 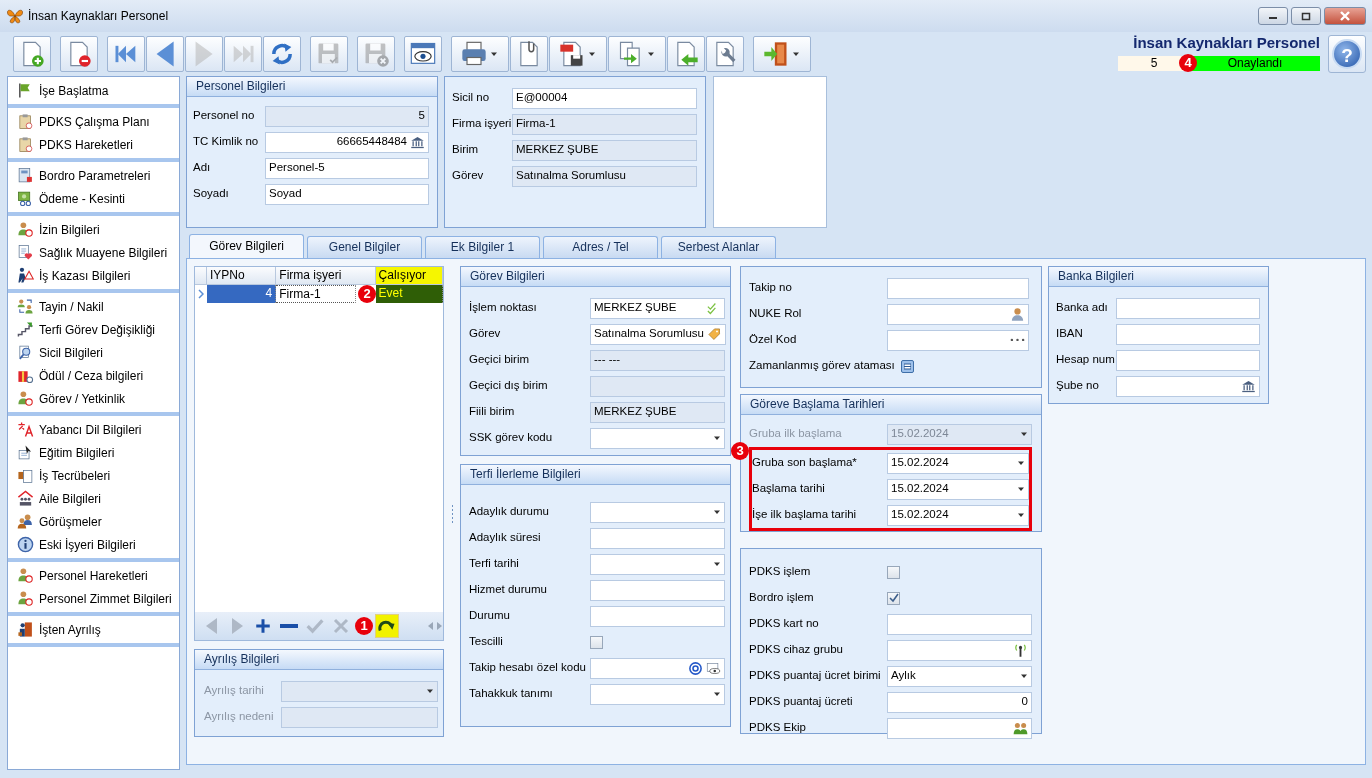 What do you see at coordinates (93, 521) in the screenshot?
I see `sidebar-item: Görüşmeler` at bounding box center [93, 521].